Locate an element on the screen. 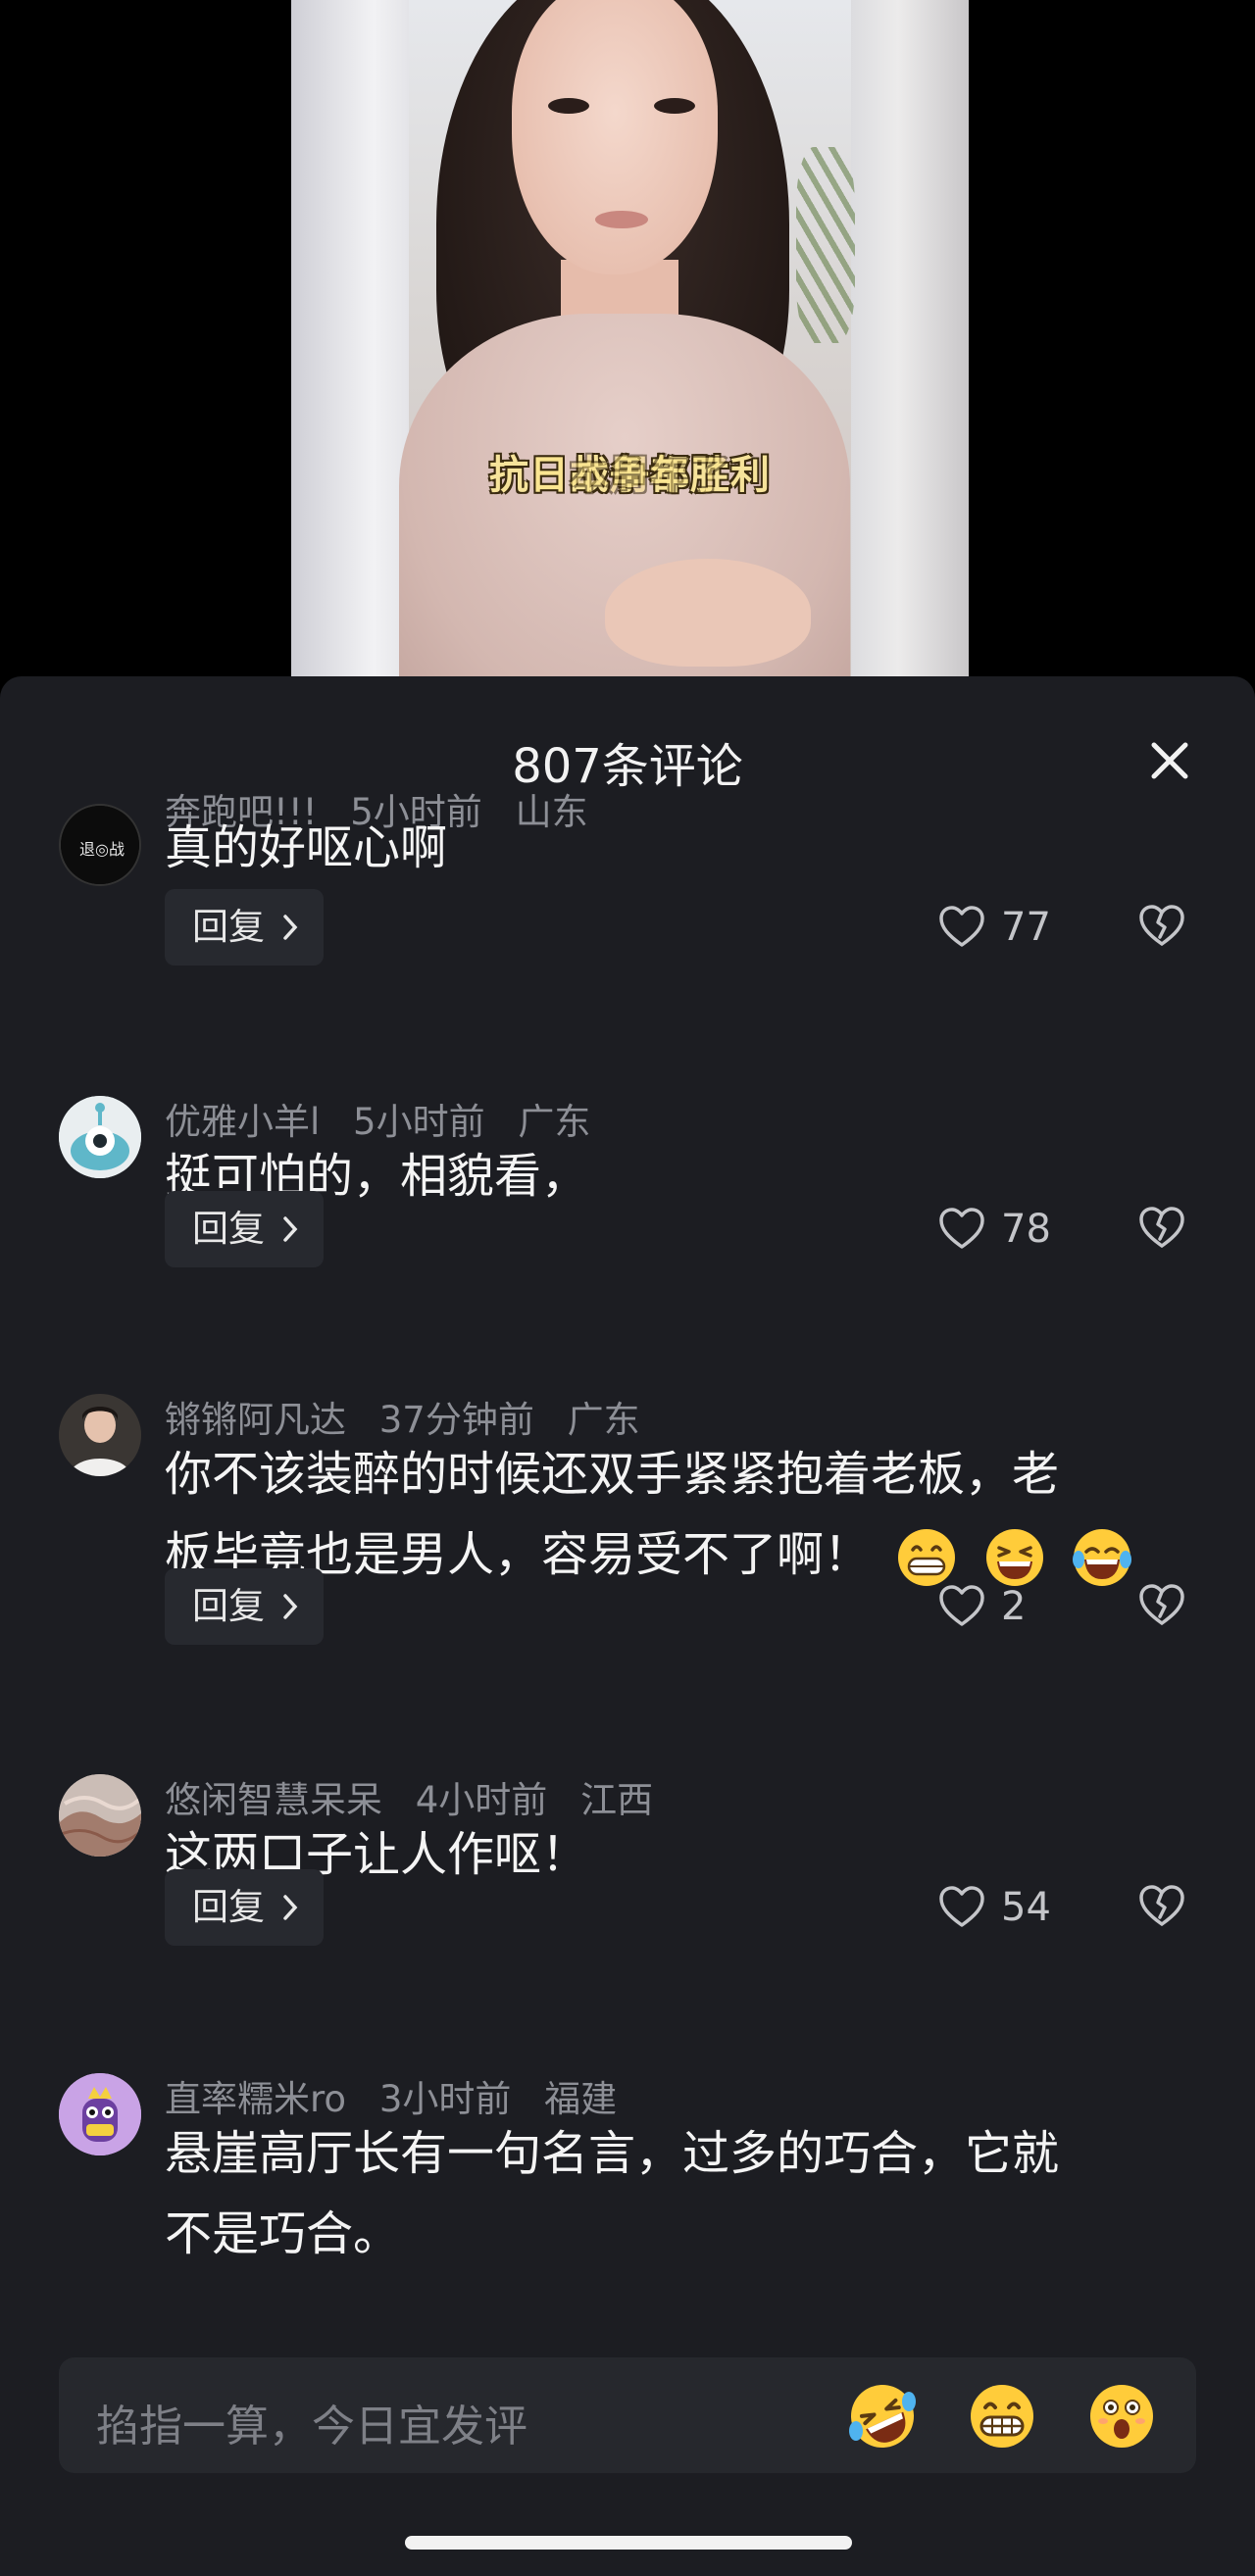 Image resolution: width=1255 pixels, height=2576 pixels. avatar-person-icon is located at coordinates (100, 1435).